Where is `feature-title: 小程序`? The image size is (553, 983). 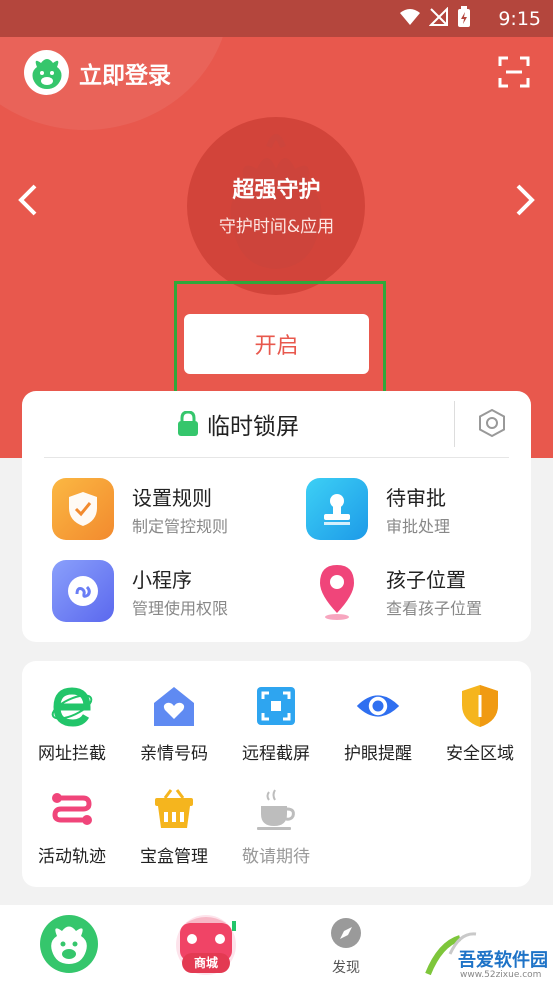 feature-title: 小程序 is located at coordinates (162, 580).